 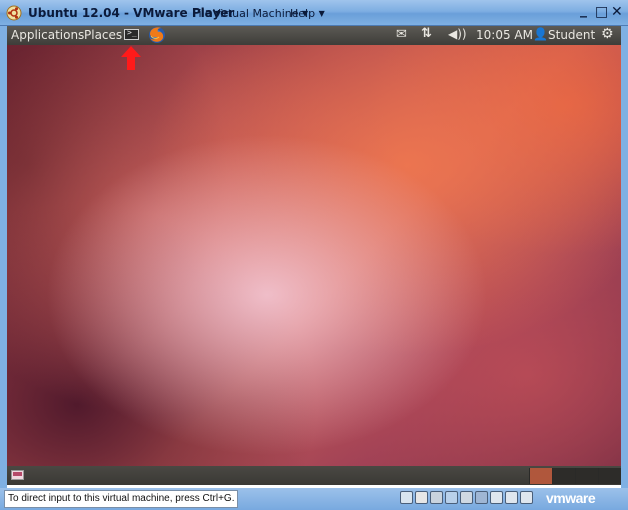 I want to click on terminal-prompt-glyph: >_, so click(x=132, y=32).